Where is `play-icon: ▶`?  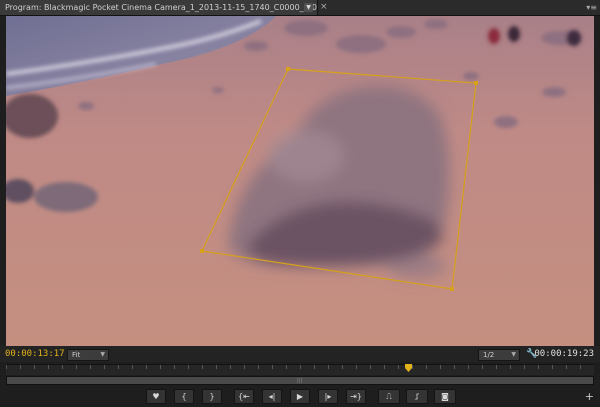 play-icon: ▶ is located at coordinates (300, 396).